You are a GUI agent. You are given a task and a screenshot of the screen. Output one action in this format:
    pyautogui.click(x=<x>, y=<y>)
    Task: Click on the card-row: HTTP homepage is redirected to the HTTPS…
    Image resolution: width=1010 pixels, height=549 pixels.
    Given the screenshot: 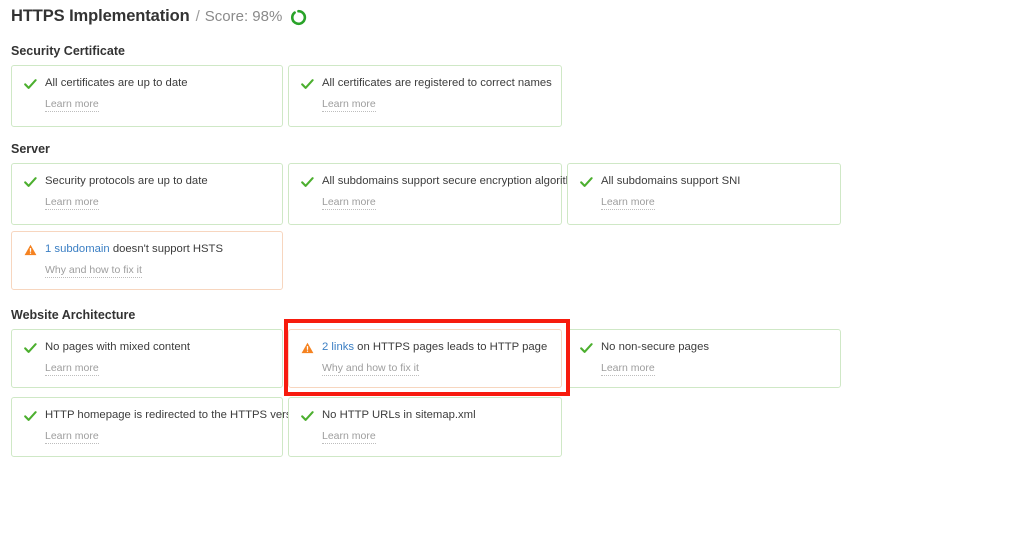 What is the action you would take?
    pyautogui.click(x=165, y=415)
    